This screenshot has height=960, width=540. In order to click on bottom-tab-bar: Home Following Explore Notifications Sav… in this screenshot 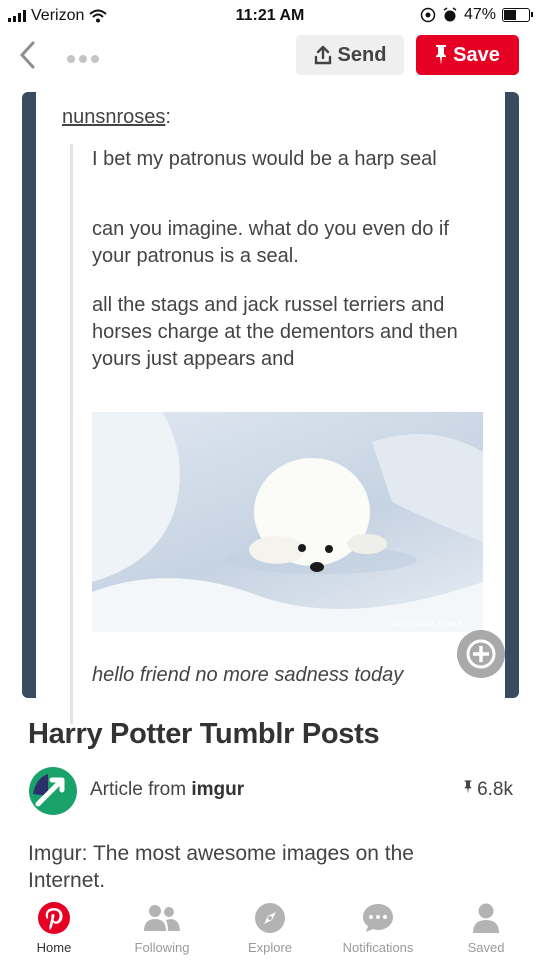, I will do `click(270, 930)`.